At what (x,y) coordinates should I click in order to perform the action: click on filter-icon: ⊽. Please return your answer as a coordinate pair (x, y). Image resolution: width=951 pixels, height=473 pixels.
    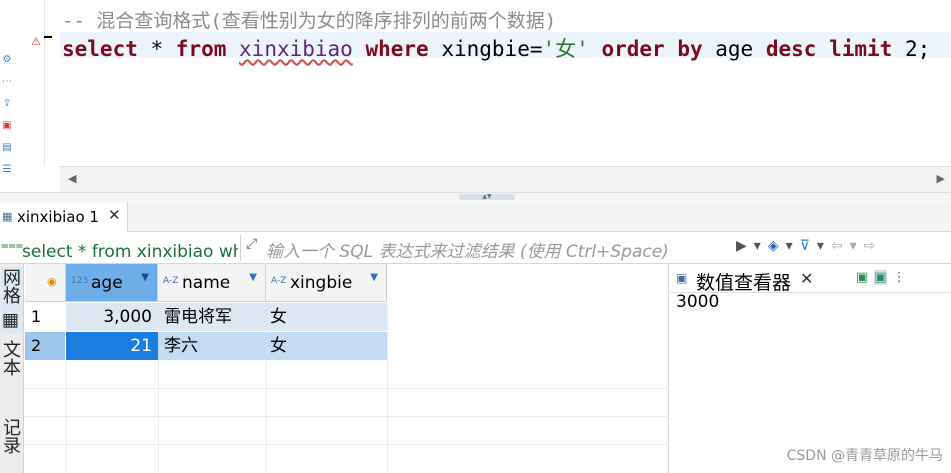
    Looking at the image, I should click on (805, 246).